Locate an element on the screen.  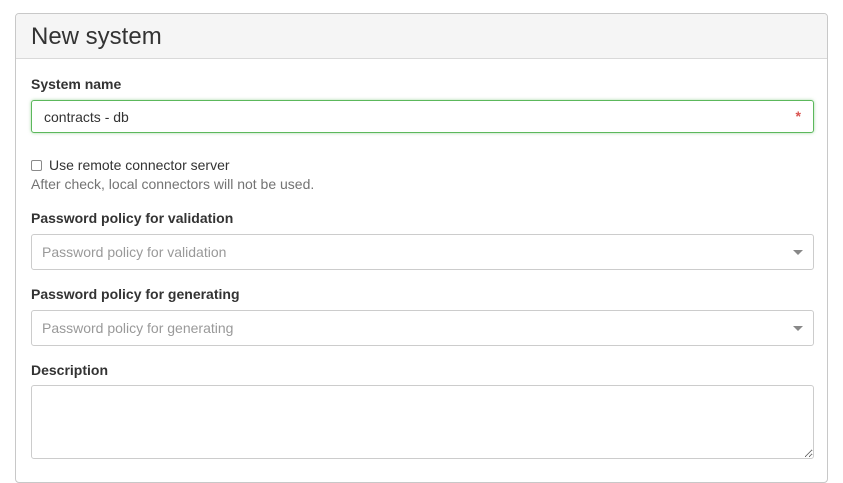
system-name-field-wrap: * is located at coordinates (422, 116).